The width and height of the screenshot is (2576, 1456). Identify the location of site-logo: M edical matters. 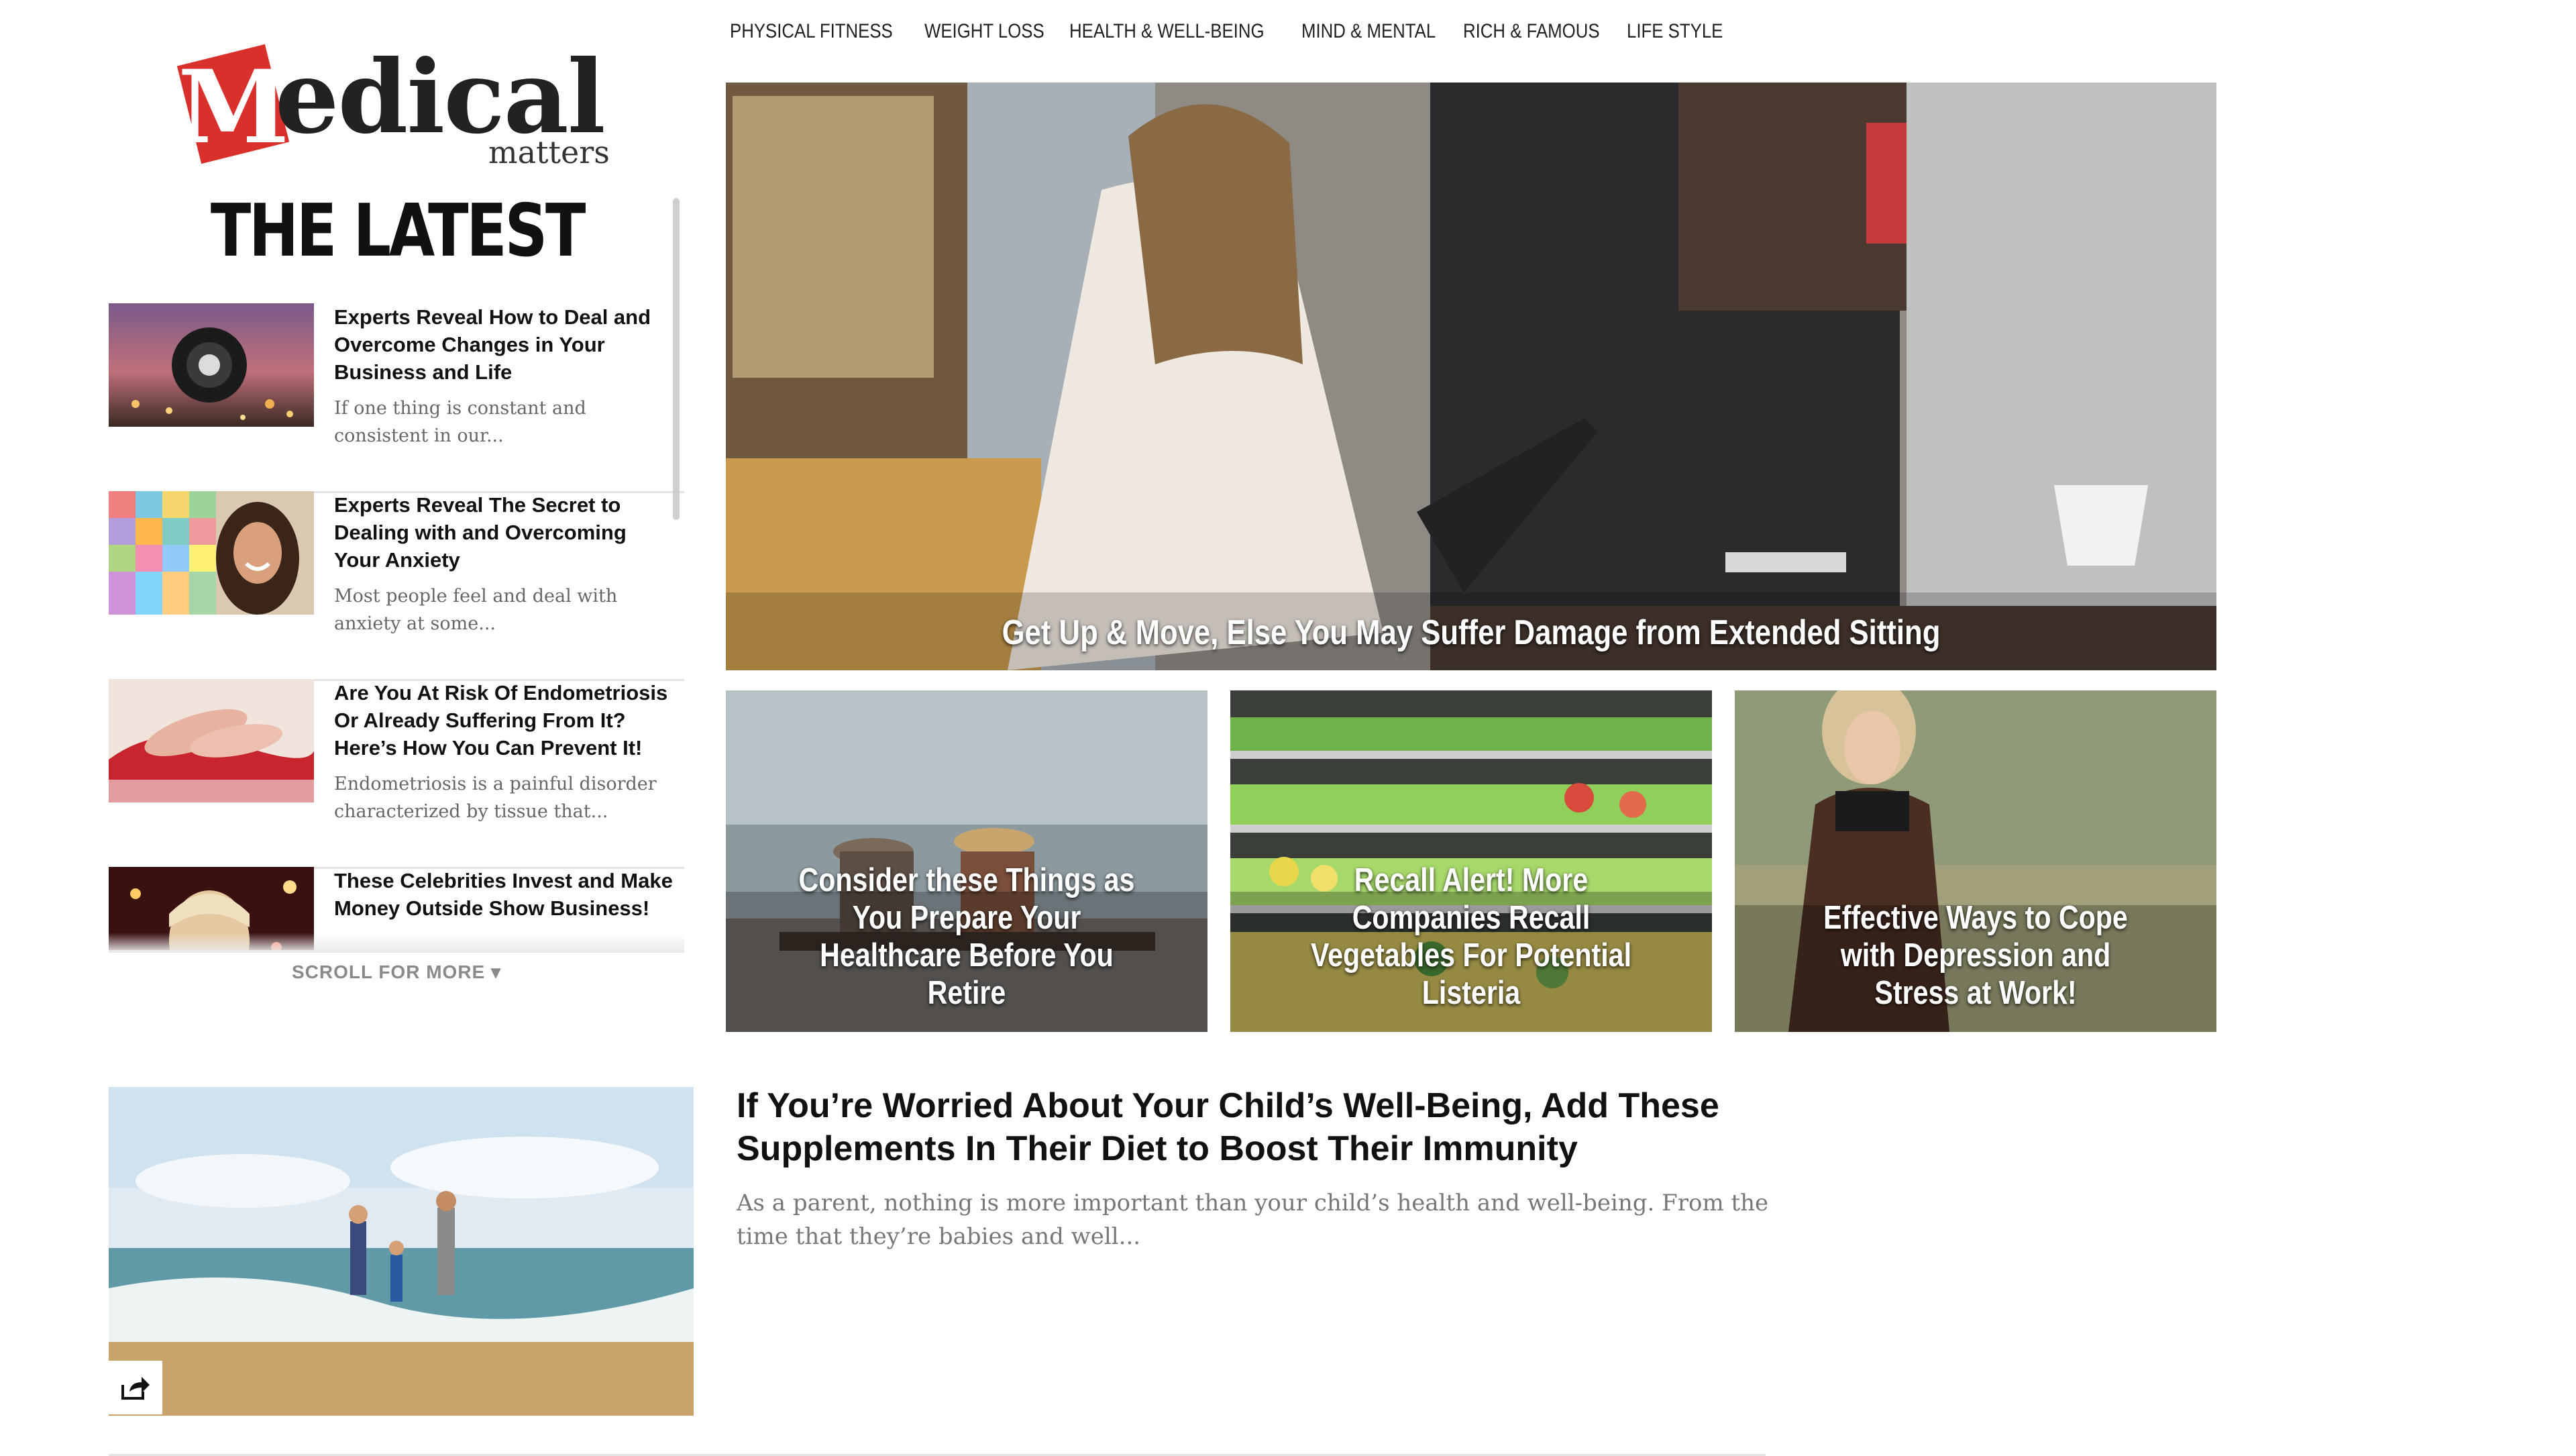
(393, 106).